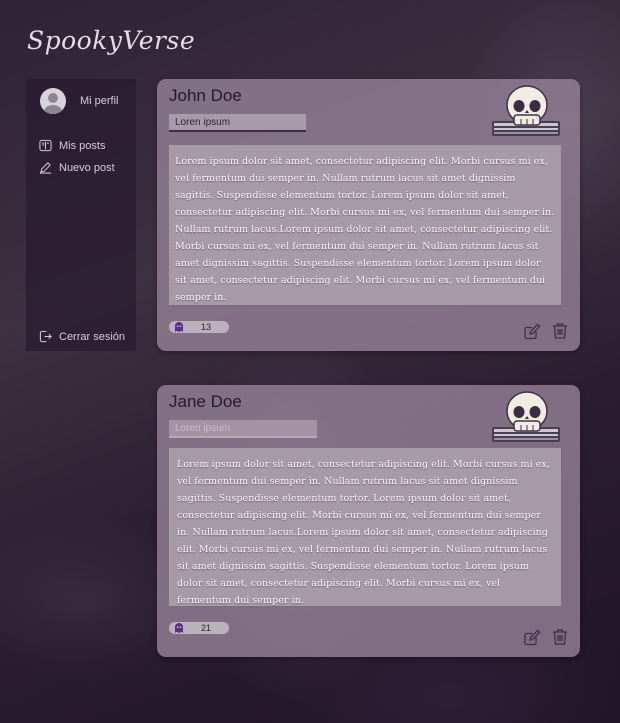 This screenshot has width=620, height=723. Describe the element at coordinates (45, 145) in the screenshot. I see `book-icon` at that location.